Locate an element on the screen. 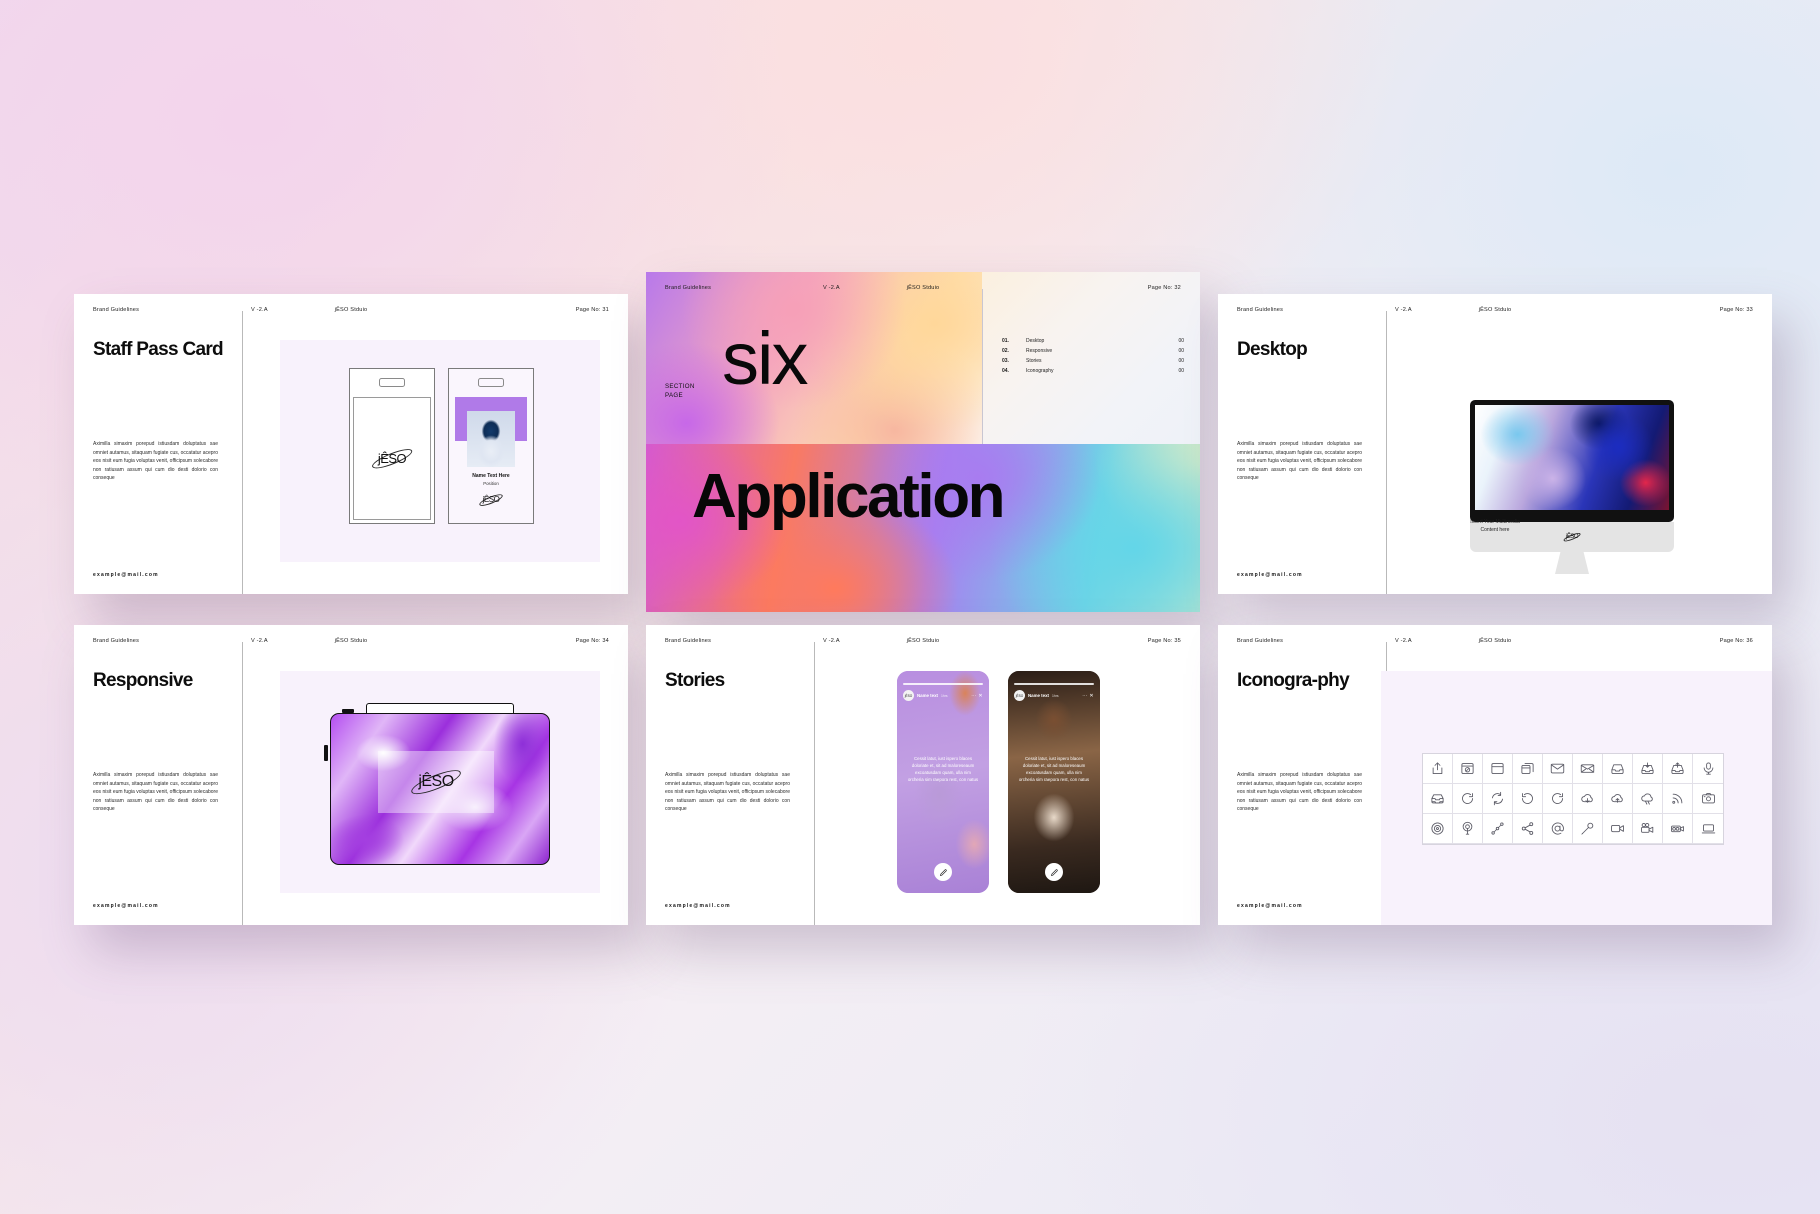 This screenshot has height=1214, width=1820. header-page-number: Page No: 32 is located at coordinates (1164, 288).